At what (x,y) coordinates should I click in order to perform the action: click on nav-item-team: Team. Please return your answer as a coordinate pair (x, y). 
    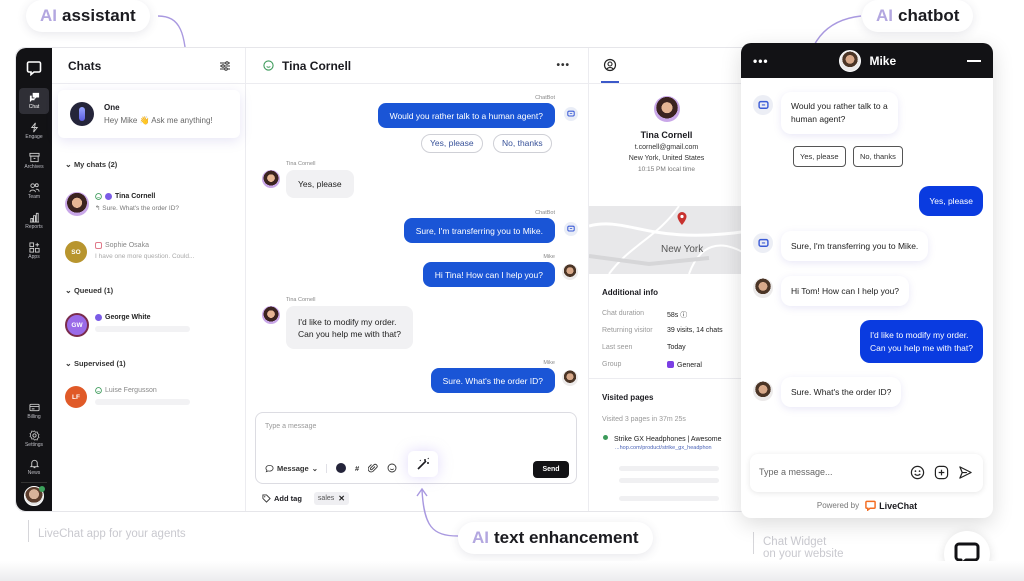
    Looking at the image, I should click on (34, 191).